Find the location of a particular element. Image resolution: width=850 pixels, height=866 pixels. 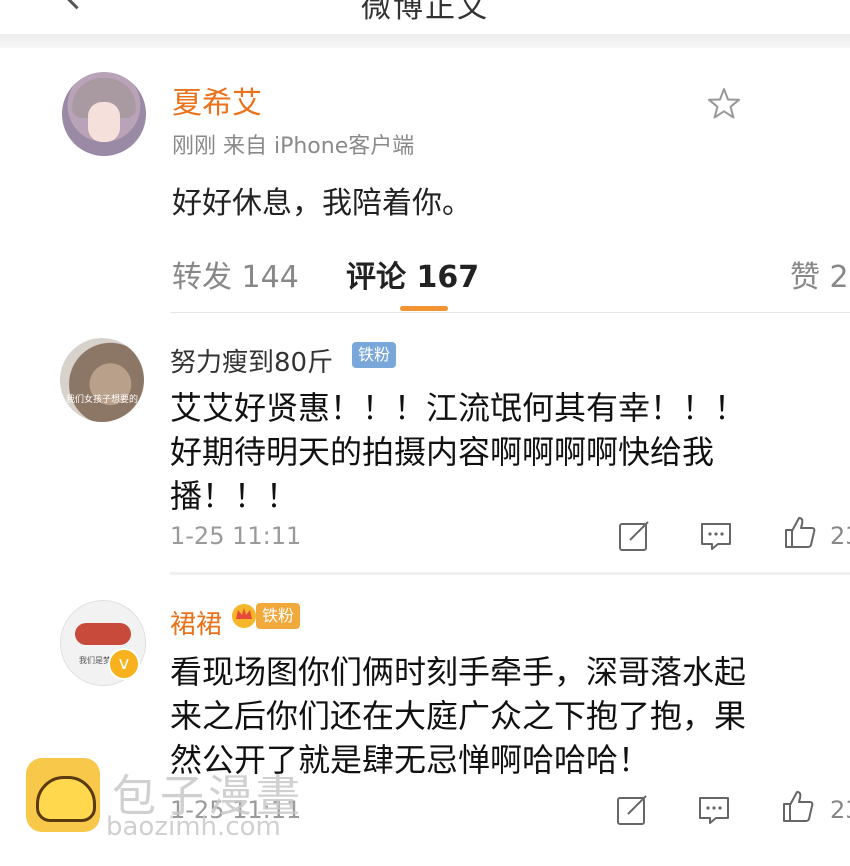

active-tab-indicator is located at coordinates (424, 308).